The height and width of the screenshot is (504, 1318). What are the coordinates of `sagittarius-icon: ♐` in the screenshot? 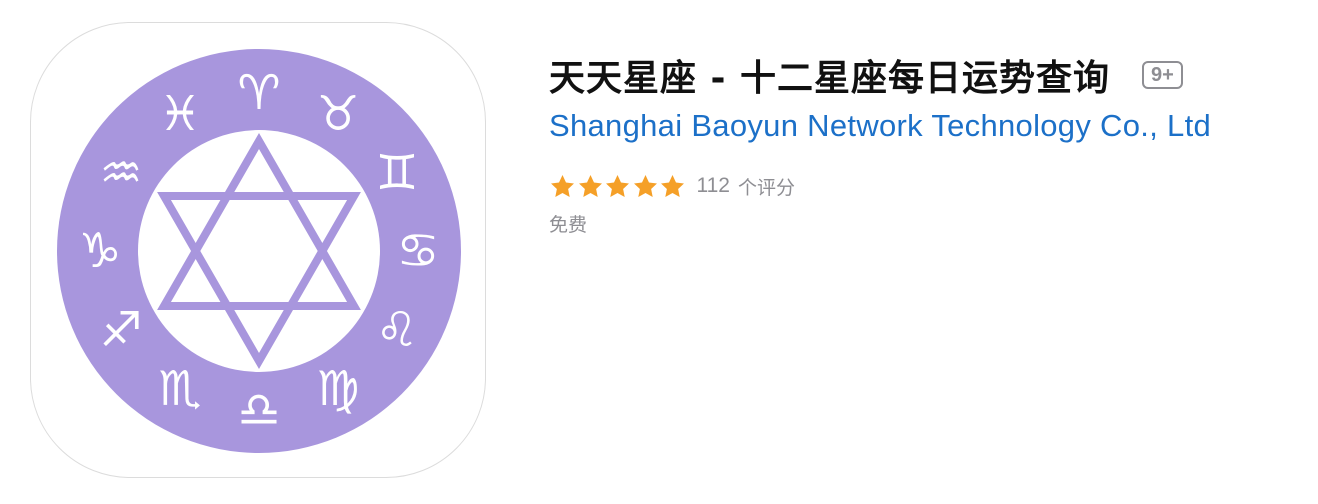 It's located at (120, 330).